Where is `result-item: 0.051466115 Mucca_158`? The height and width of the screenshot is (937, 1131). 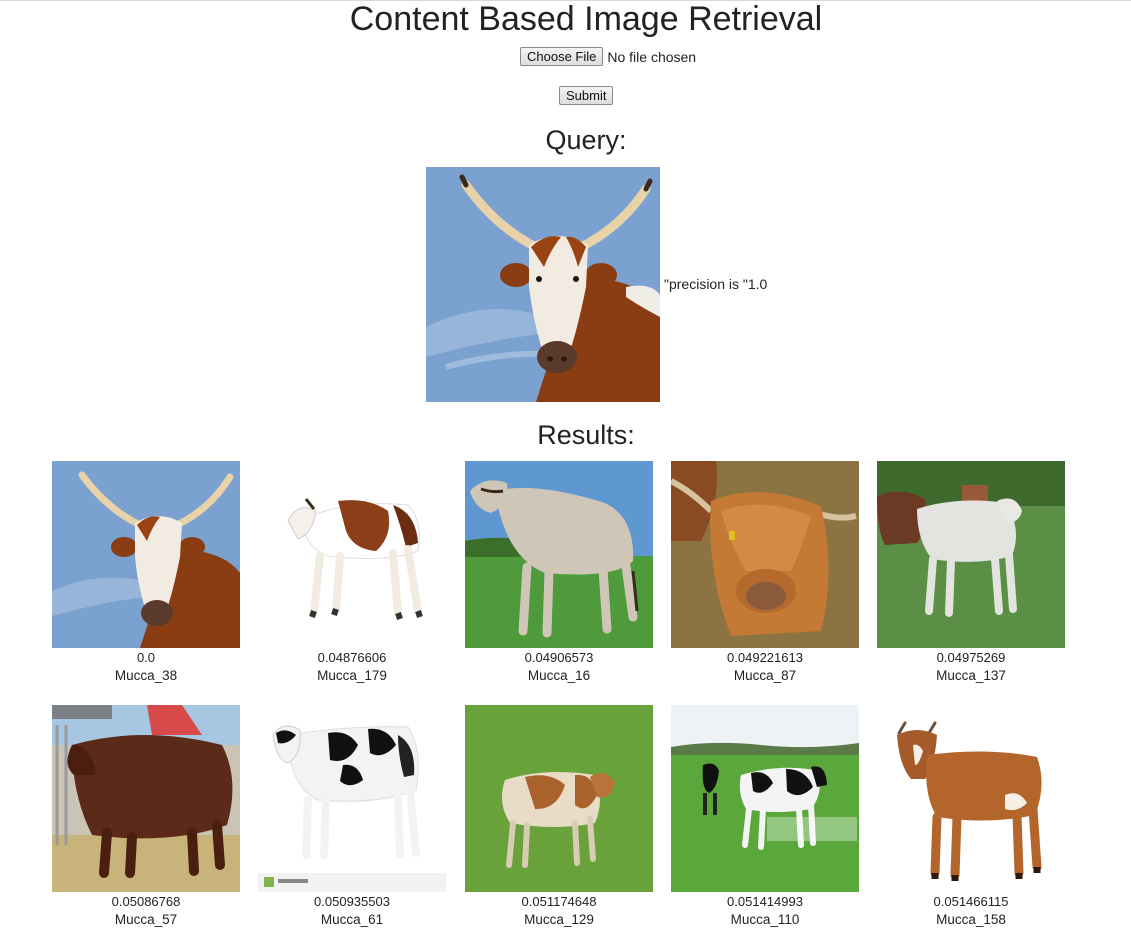 result-item: 0.051466115 Mucca_158 is located at coordinates (971, 816).